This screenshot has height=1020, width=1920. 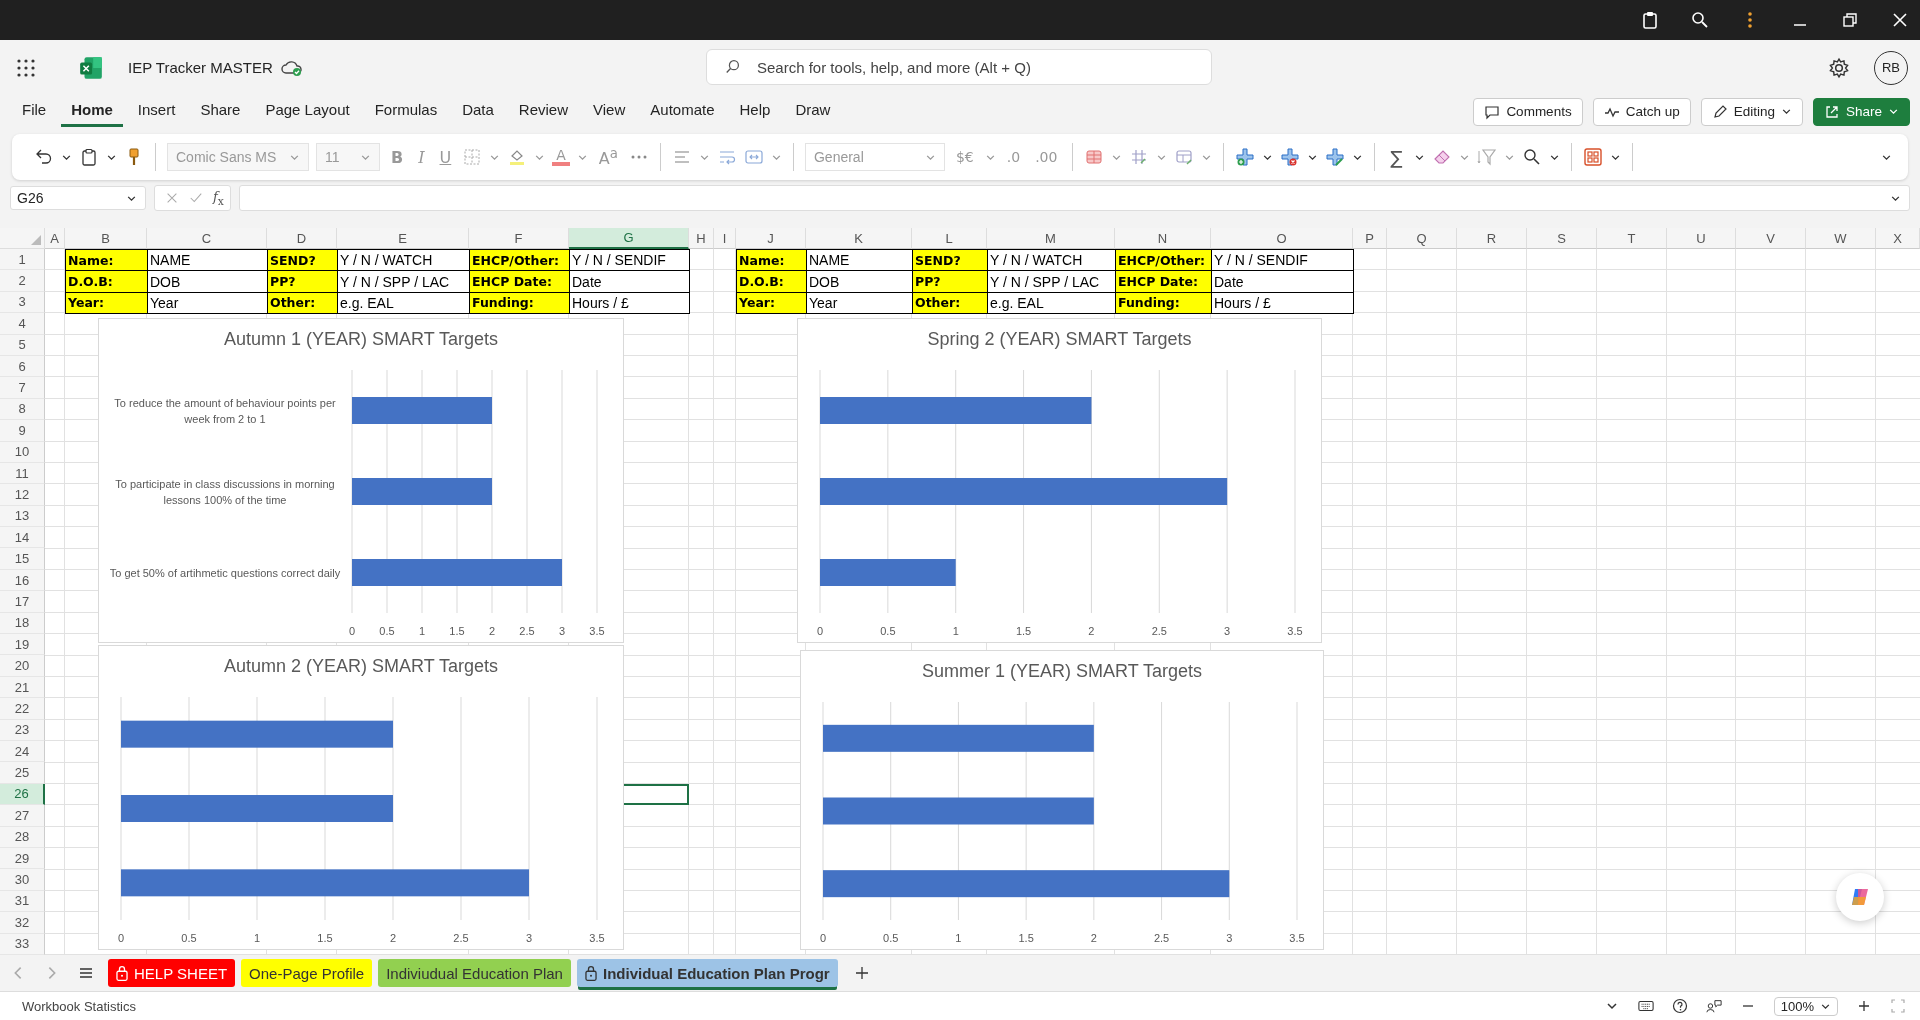 What do you see at coordinates (92, 111) in the screenshot?
I see `menu-tab: Home` at bounding box center [92, 111].